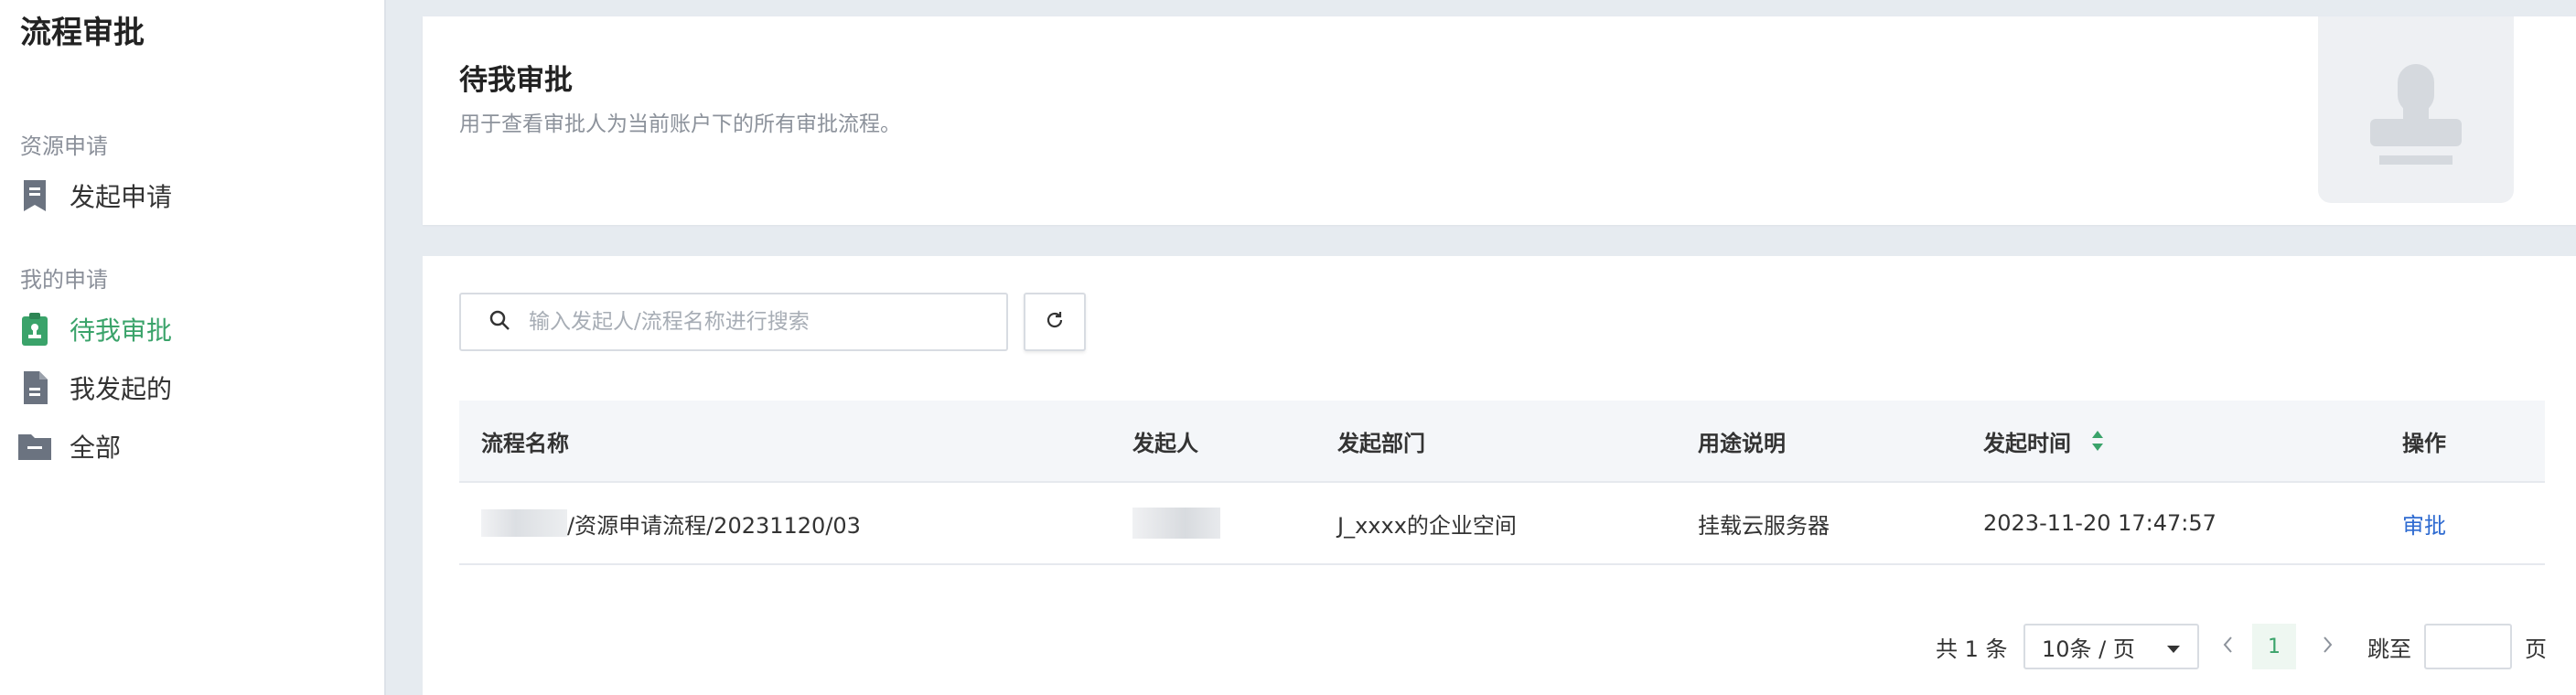 This screenshot has height=695, width=2576. I want to click on nav-item-apply: 发起申请, so click(95, 196).